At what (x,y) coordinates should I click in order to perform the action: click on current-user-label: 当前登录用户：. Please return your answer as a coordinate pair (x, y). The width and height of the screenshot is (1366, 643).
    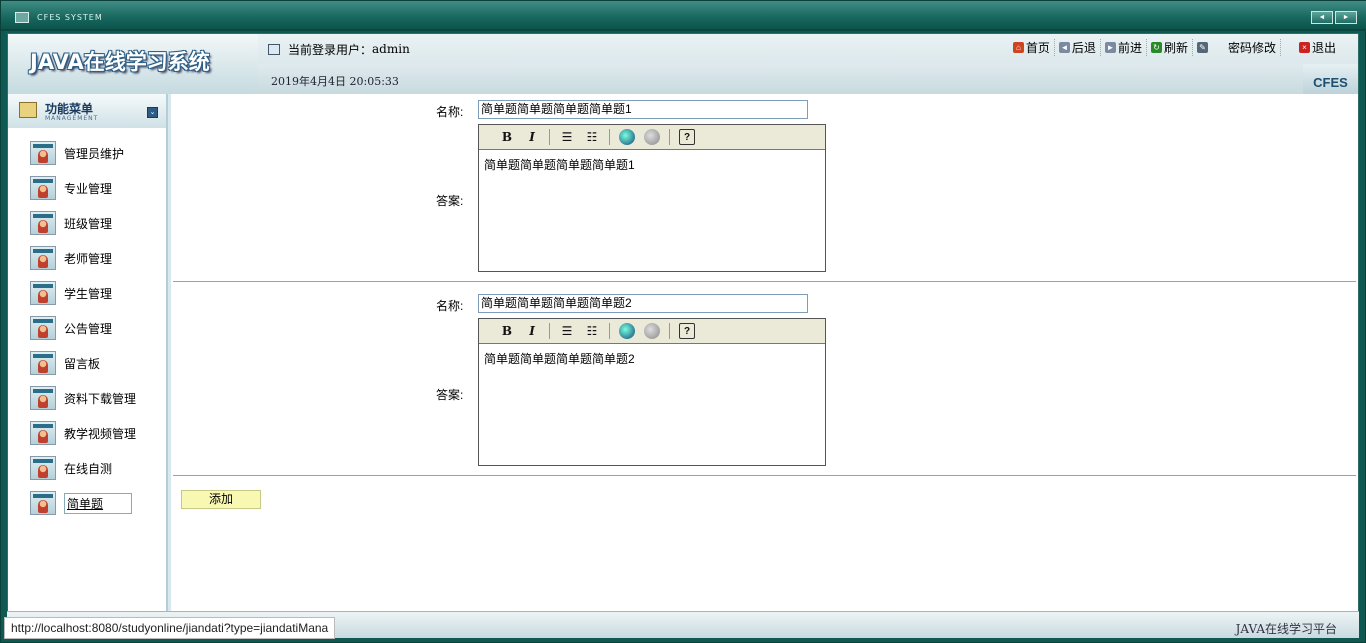
    Looking at the image, I should click on (330, 49).